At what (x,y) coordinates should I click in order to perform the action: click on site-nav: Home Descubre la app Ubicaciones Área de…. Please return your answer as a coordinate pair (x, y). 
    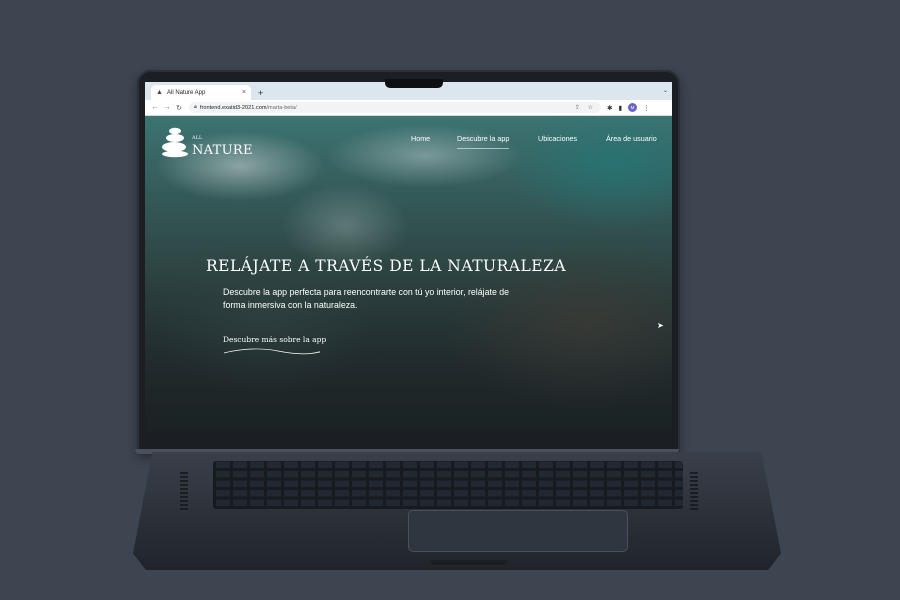
    Looking at the image, I should click on (408, 141).